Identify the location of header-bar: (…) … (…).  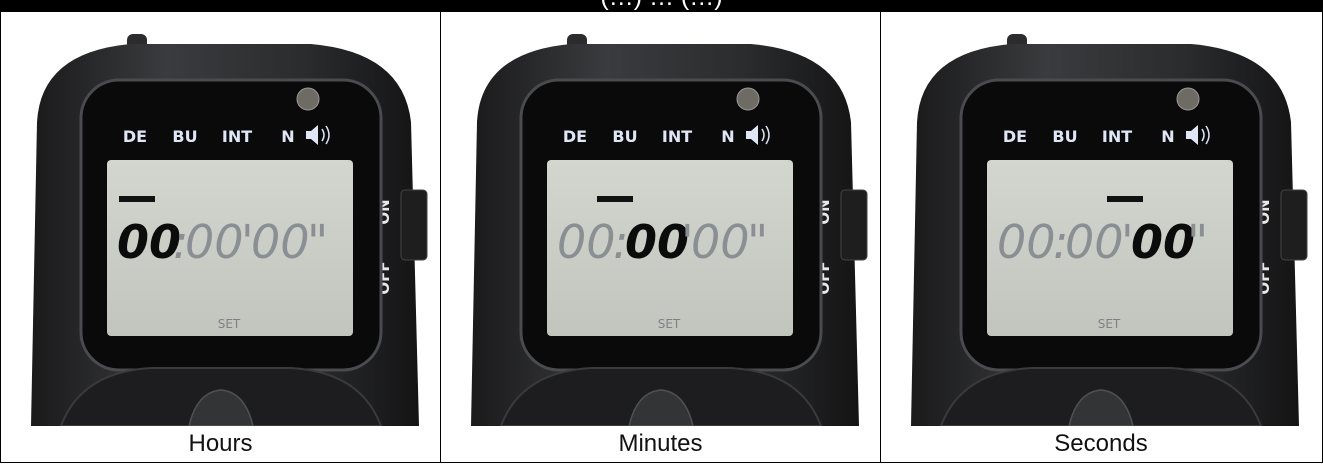
(661, 6).